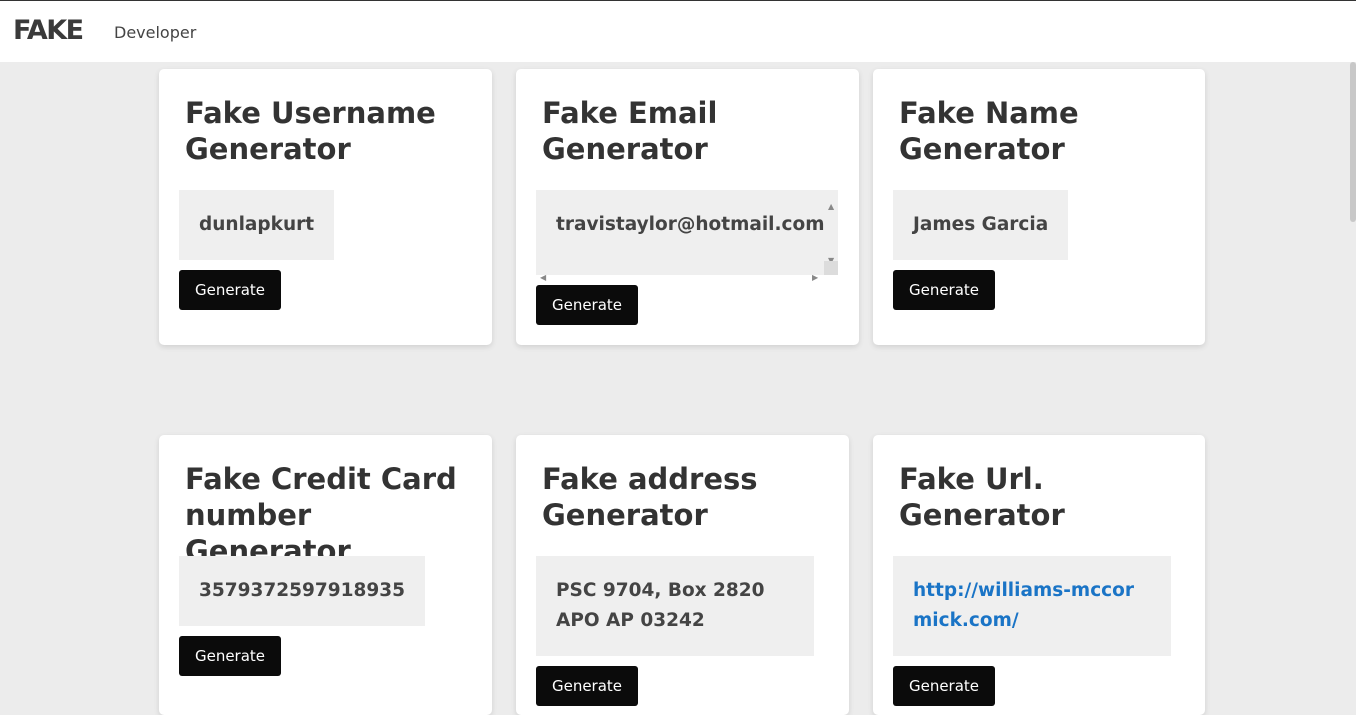 This screenshot has width=1356, height=715. I want to click on generate-name-button: Generate, so click(944, 290).